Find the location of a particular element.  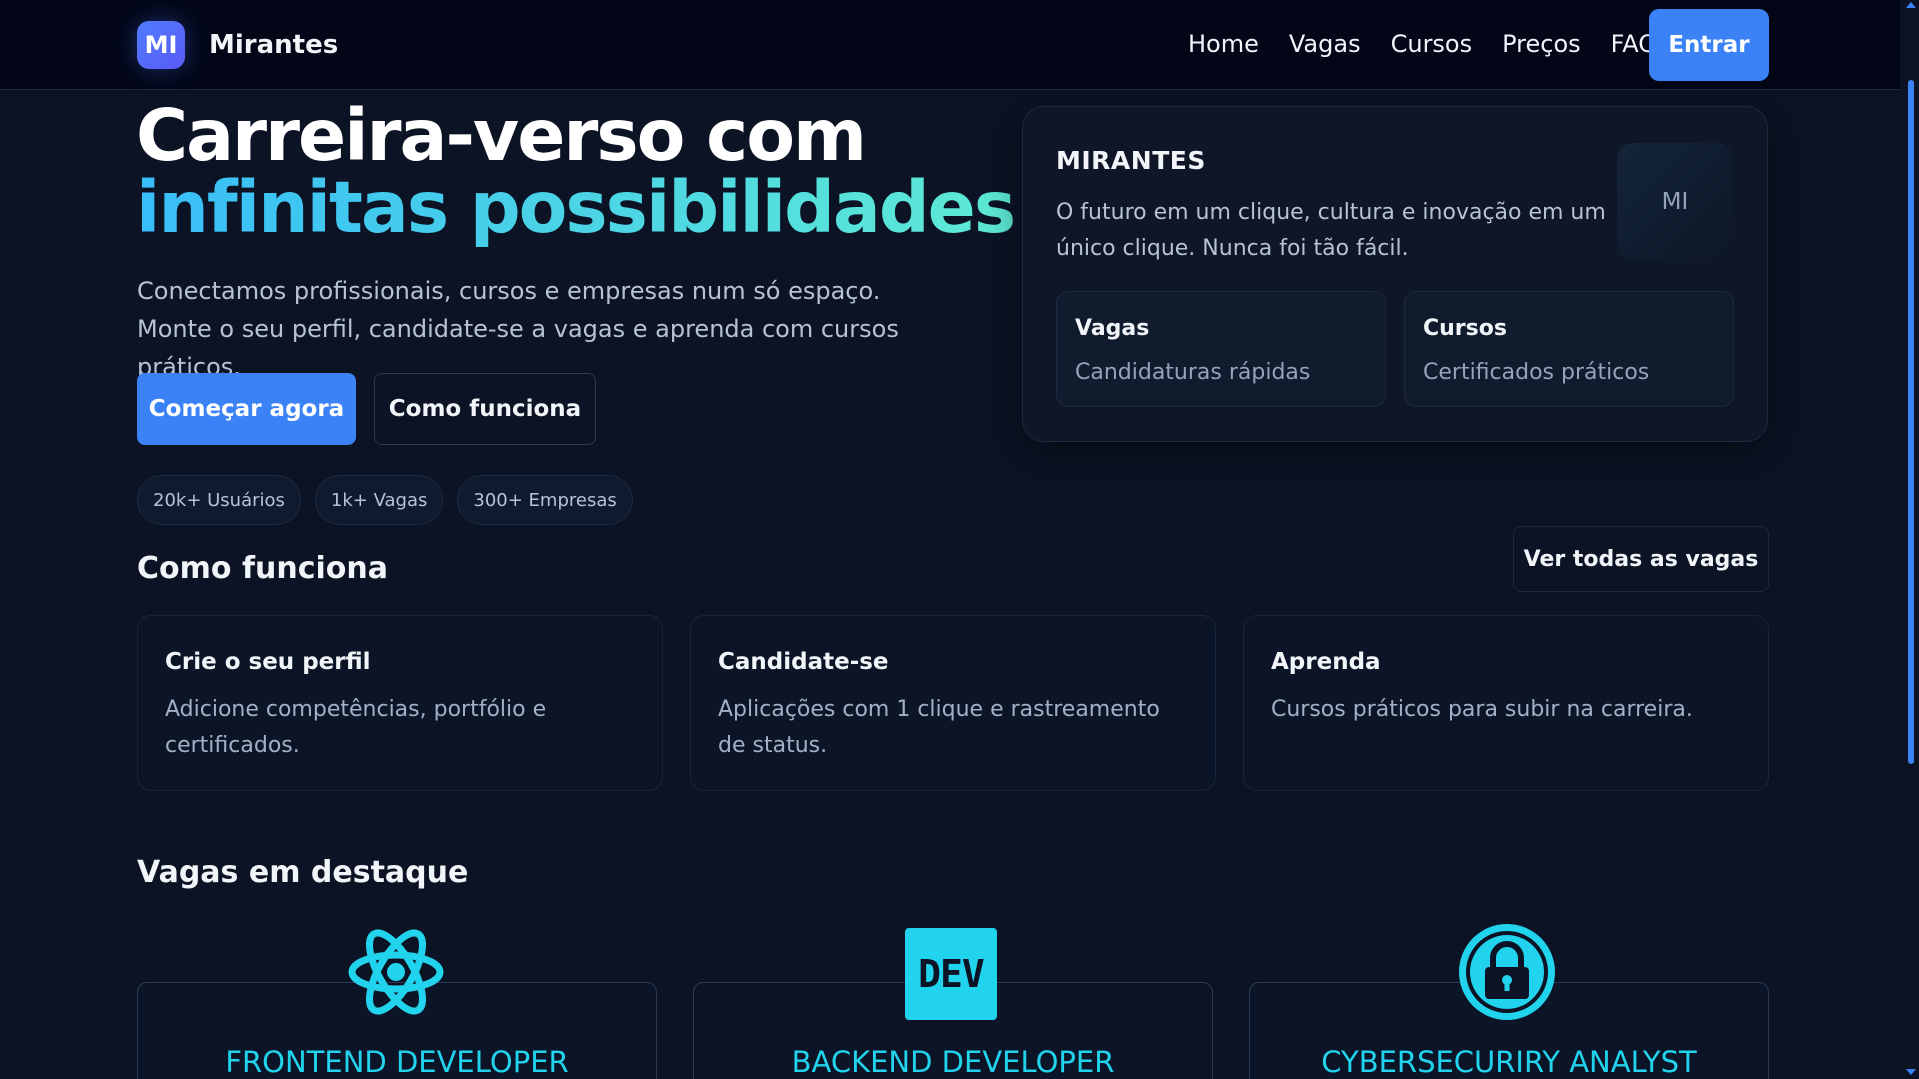

job-title: BACKEND DEVELOPER is located at coordinates (953, 1062).